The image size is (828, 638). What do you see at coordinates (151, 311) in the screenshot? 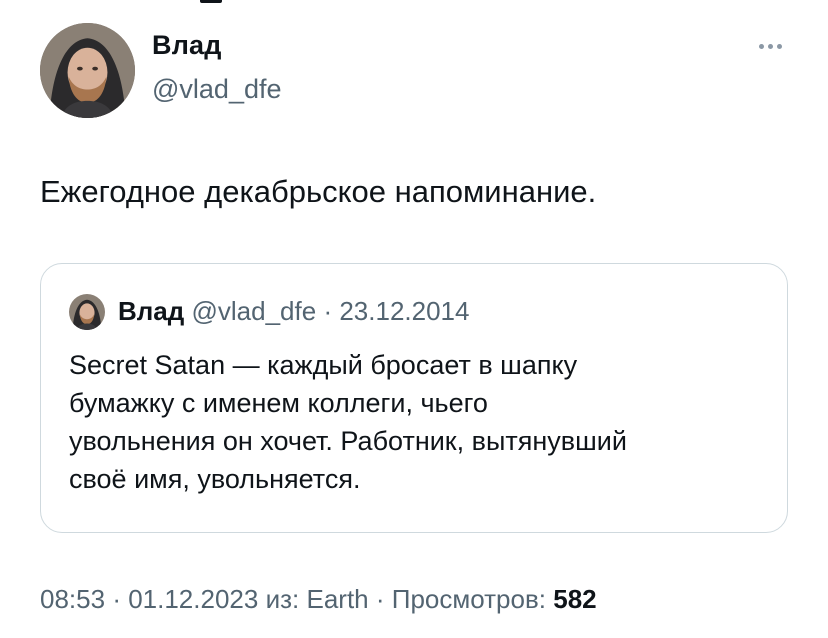
I see `quoted-author-name: Влад` at bounding box center [151, 311].